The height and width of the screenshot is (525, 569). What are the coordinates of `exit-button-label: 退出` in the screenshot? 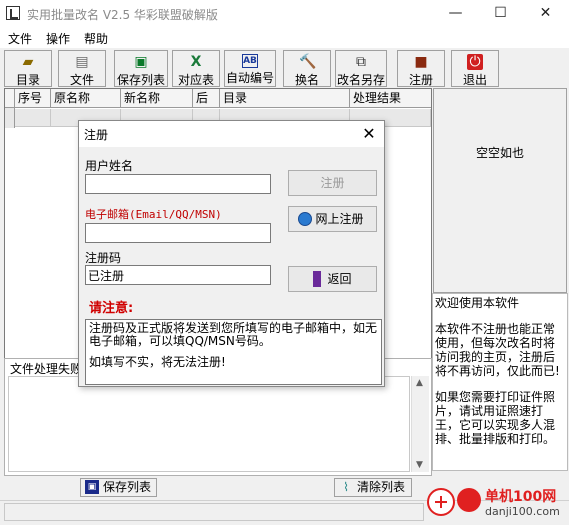 It's located at (474, 80).